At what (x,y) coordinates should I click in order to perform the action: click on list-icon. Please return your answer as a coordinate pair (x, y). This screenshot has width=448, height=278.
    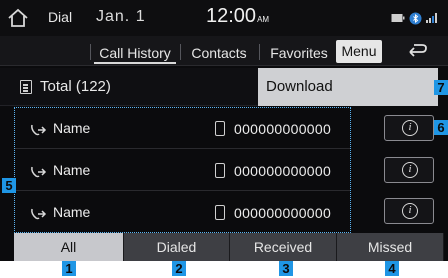
    Looking at the image, I should click on (26, 87).